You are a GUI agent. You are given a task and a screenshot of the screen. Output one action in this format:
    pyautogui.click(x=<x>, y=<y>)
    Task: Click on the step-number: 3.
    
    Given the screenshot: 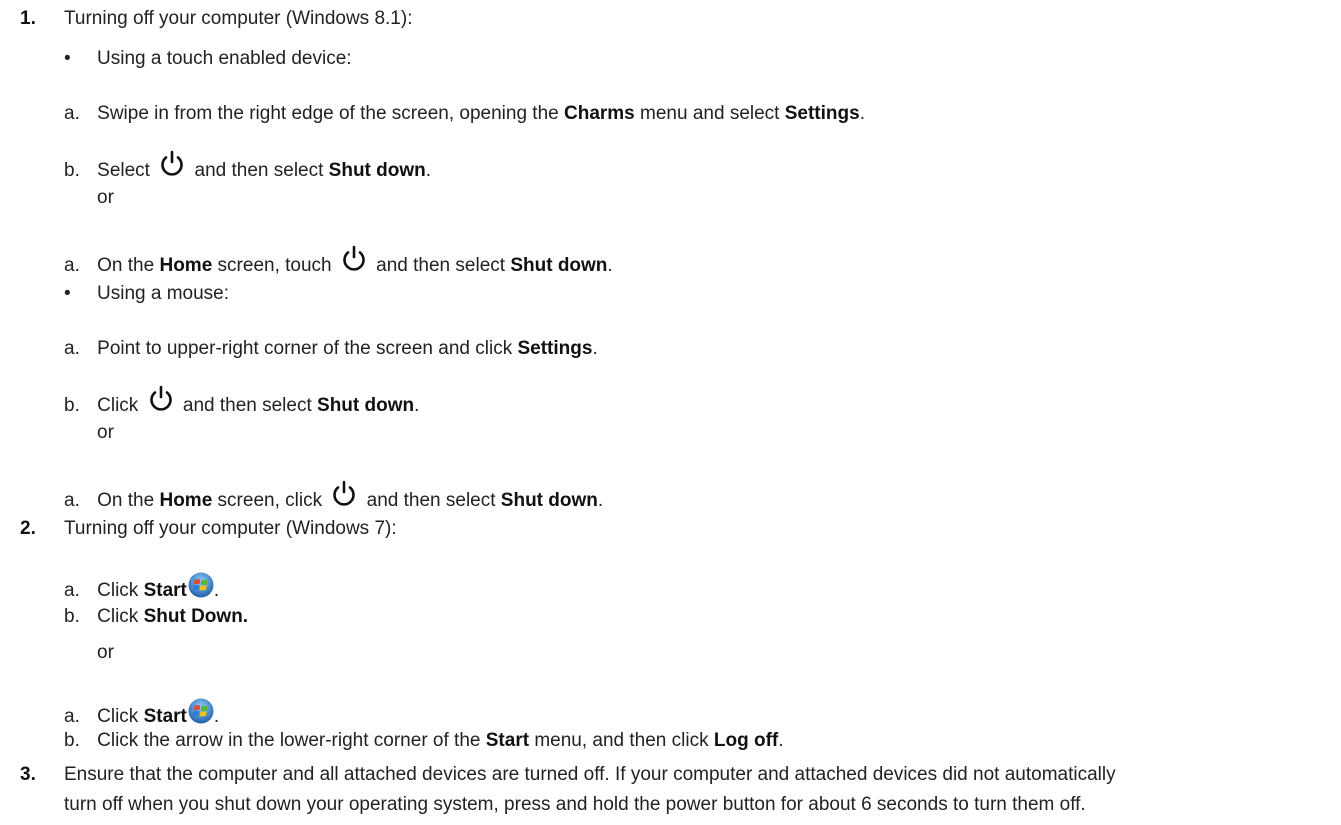 What is the action you would take?
    pyautogui.click(x=28, y=774)
    